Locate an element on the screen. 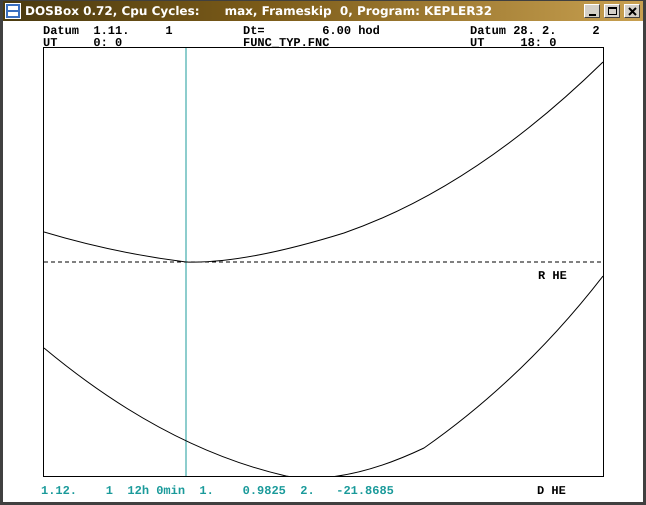  header-text: Datum 28. 2. 2 is located at coordinates (535, 31).